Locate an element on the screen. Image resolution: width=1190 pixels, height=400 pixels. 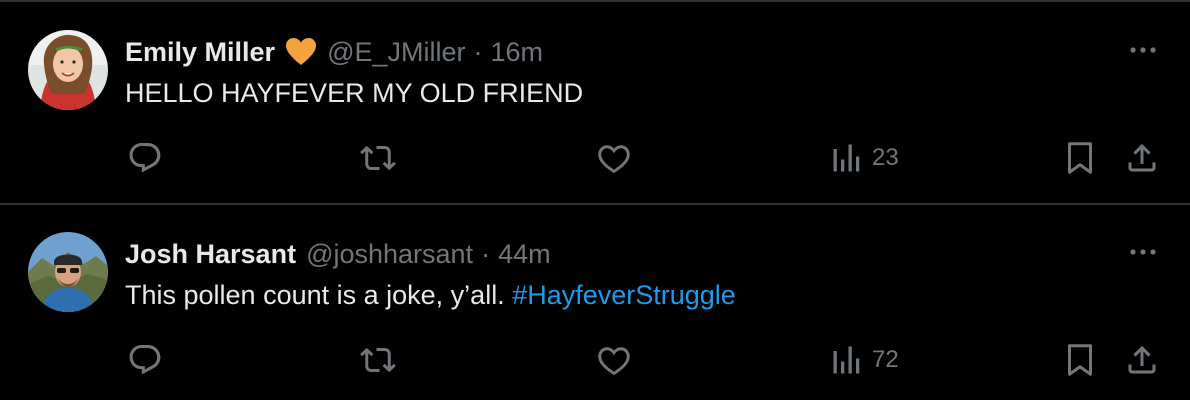
hashtag-link: #HayfeverStruggle is located at coordinates (624, 295).